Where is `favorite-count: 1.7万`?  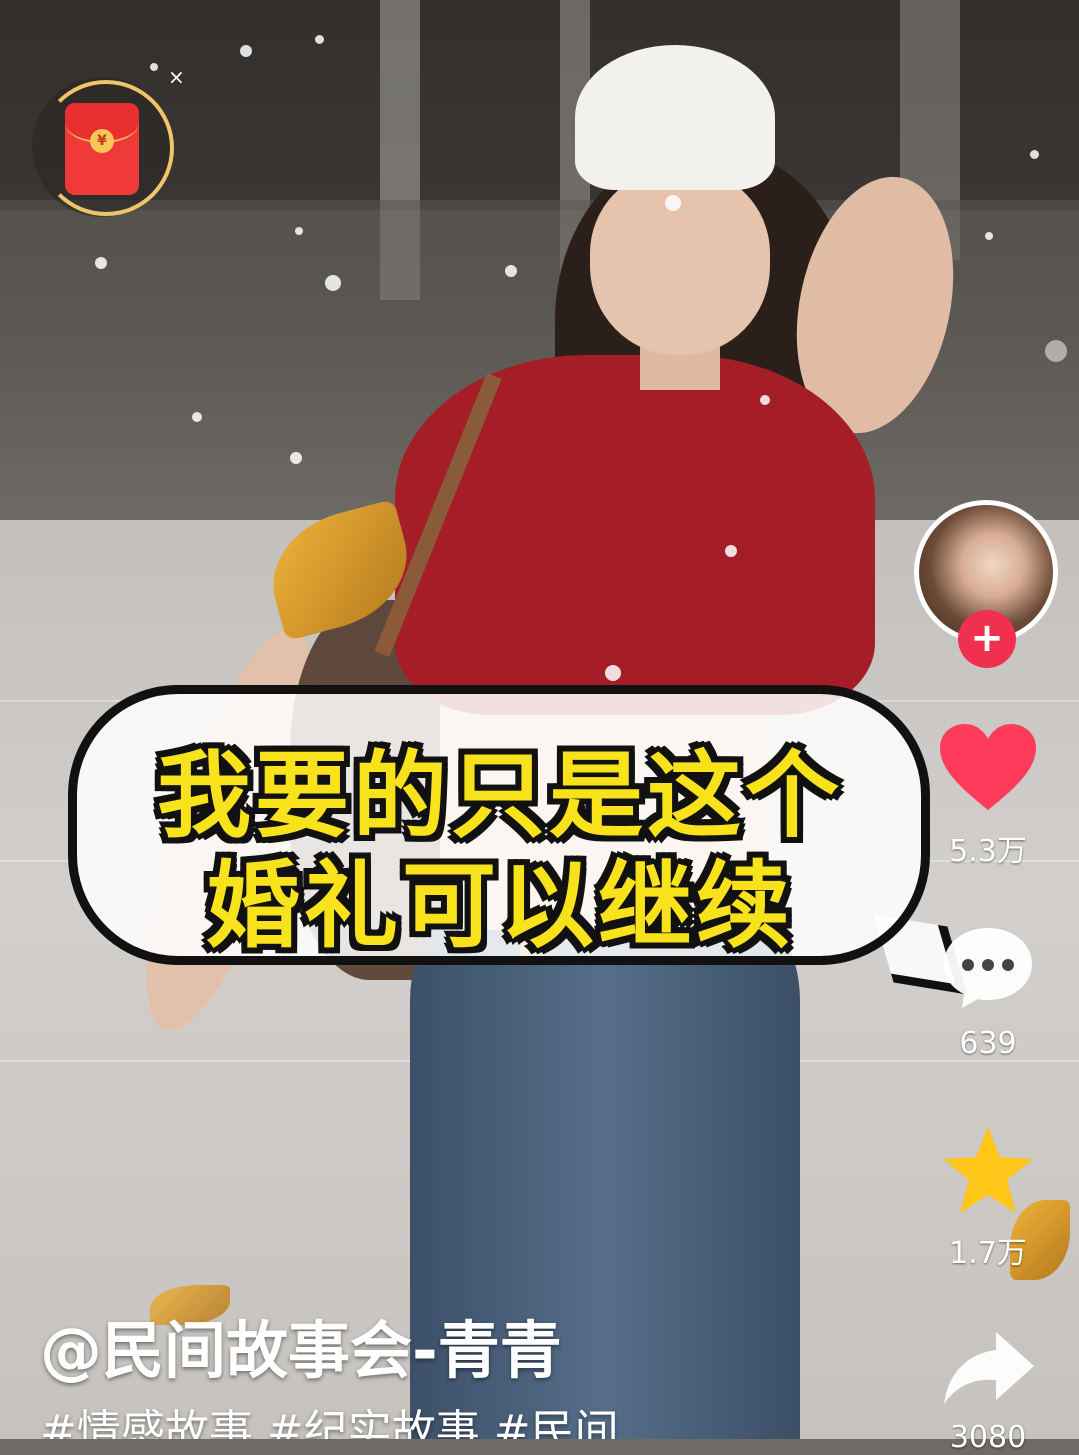 favorite-count: 1.7万 is located at coordinates (988, 1253).